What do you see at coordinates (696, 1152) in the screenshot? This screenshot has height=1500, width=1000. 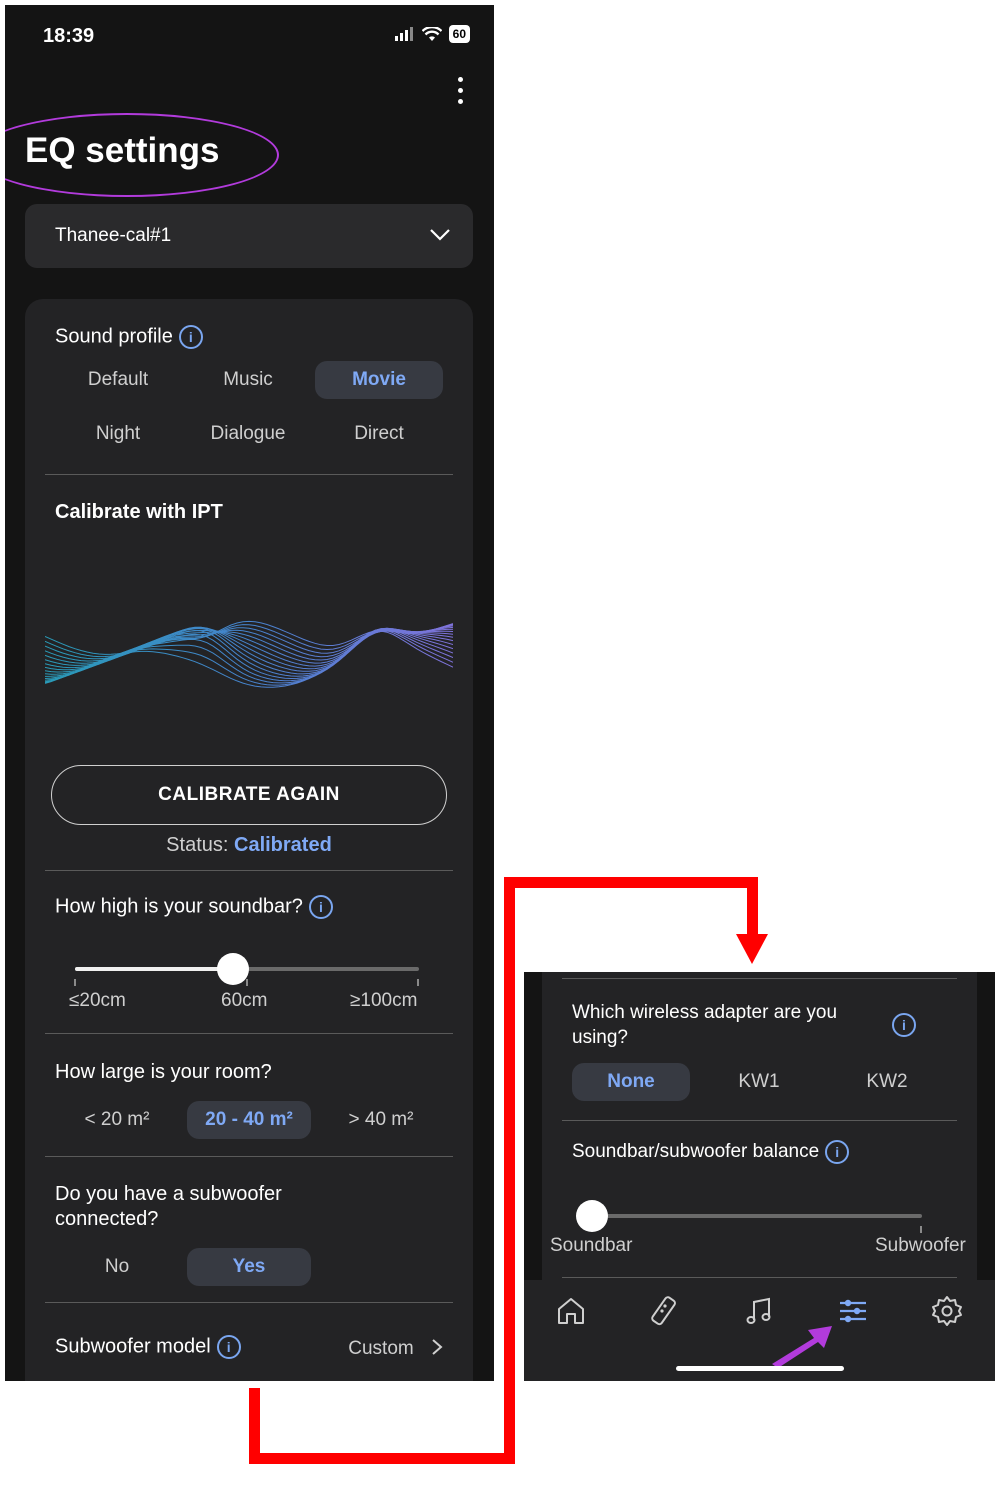 I see `balance-title: Soundbar/subwoofer balance` at bounding box center [696, 1152].